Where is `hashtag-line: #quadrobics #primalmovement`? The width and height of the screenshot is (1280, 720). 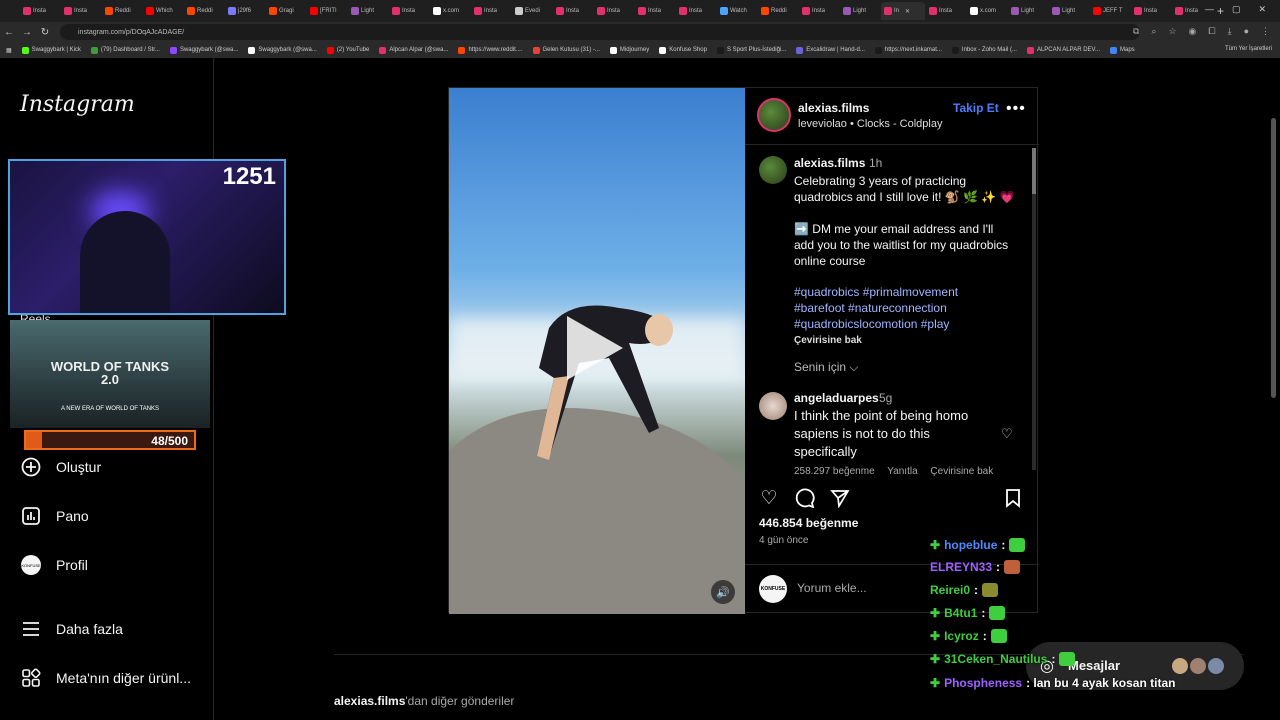 hashtag-line: #quadrobics #primalmovement is located at coordinates (909, 293).